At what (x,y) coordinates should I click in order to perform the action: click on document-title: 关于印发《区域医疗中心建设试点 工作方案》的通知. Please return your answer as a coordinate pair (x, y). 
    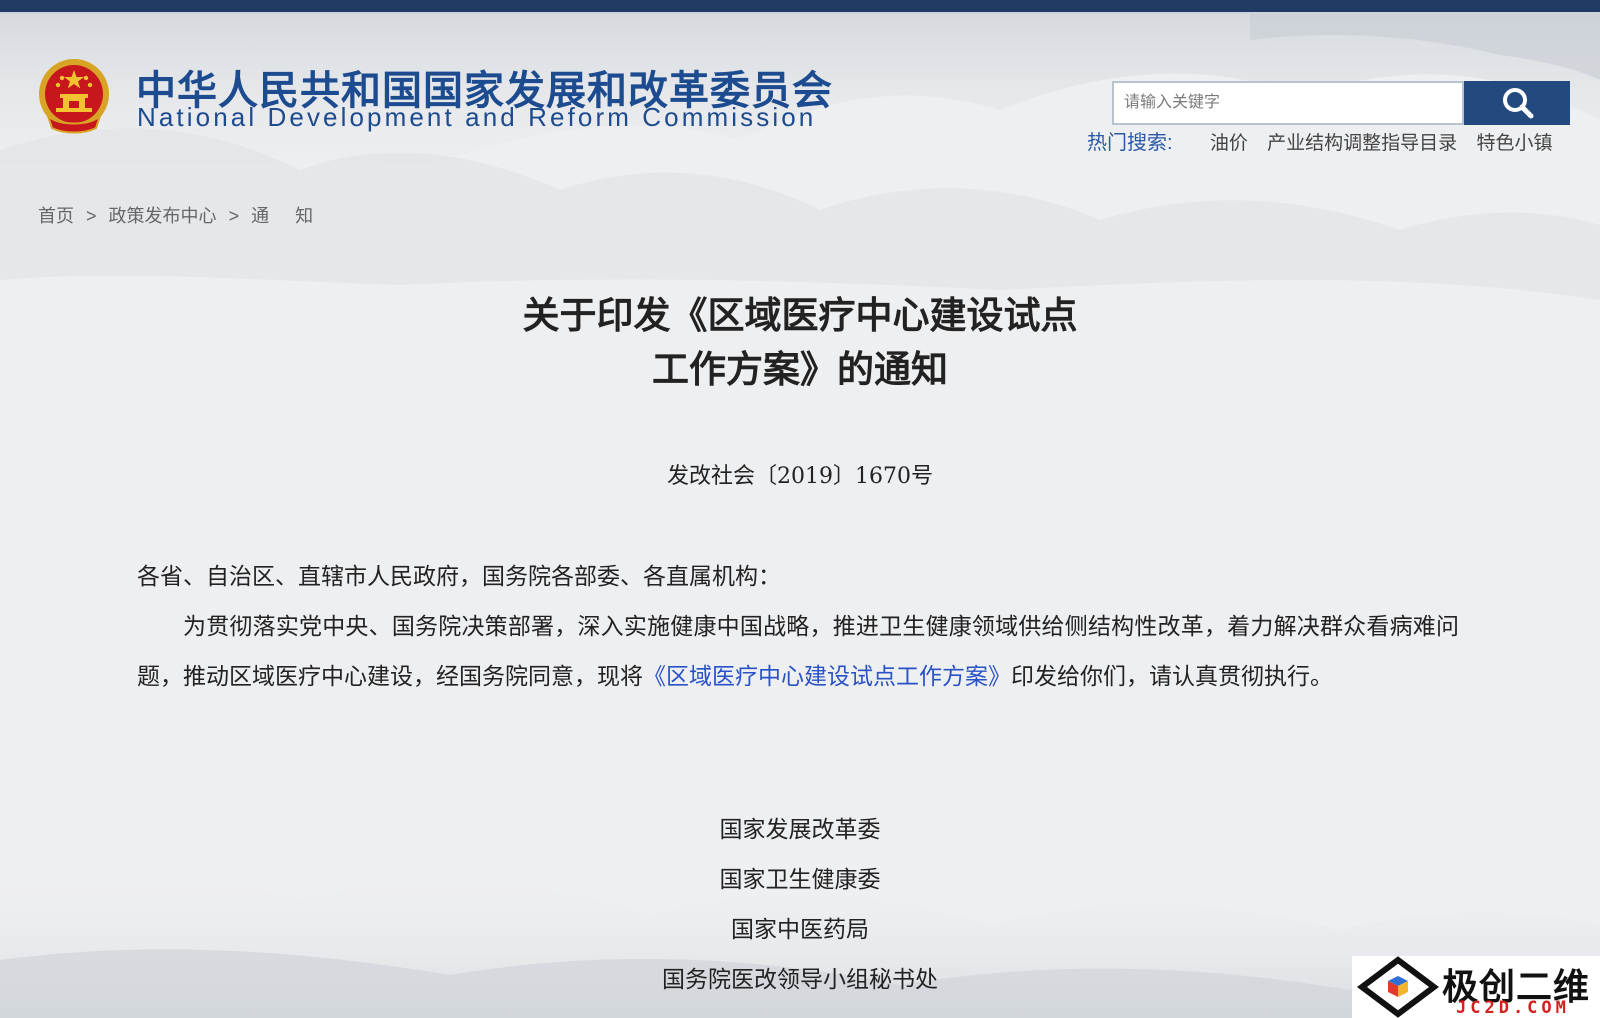
    Looking at the image, I should click on (800, 342).